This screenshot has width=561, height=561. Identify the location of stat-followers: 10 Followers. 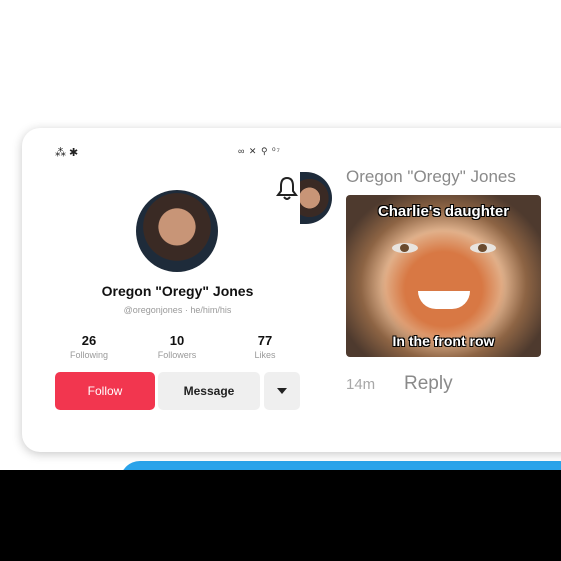
(177, 346).